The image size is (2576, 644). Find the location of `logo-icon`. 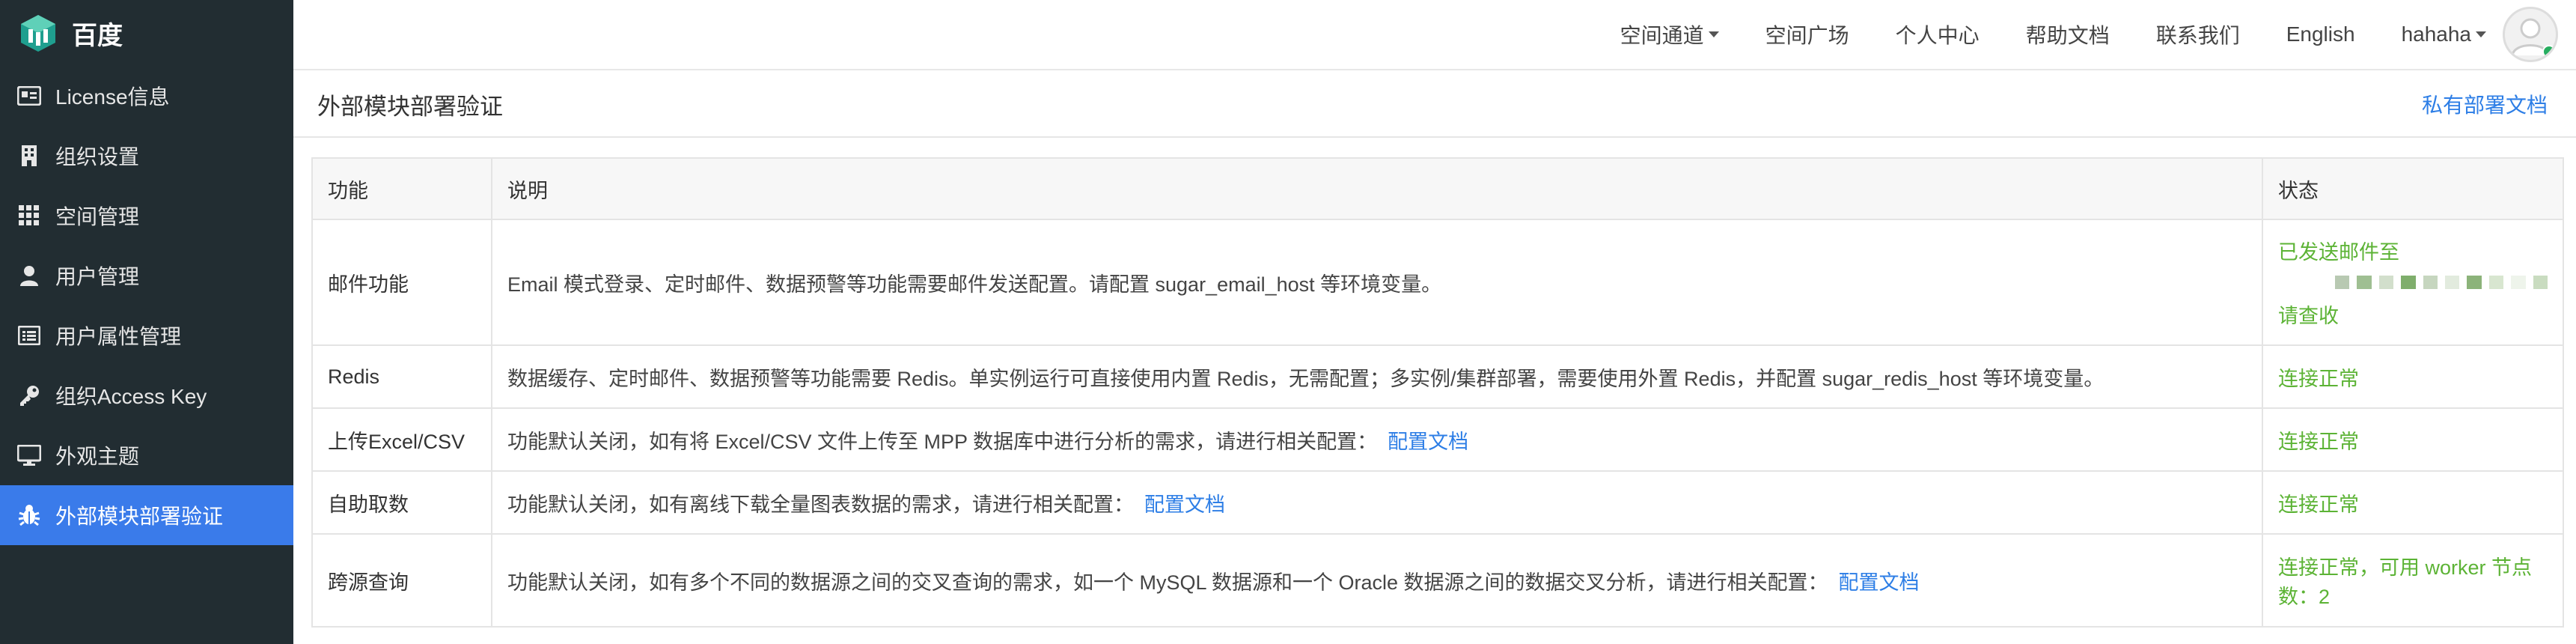

logo-icon is located at coordinates (38, 33).